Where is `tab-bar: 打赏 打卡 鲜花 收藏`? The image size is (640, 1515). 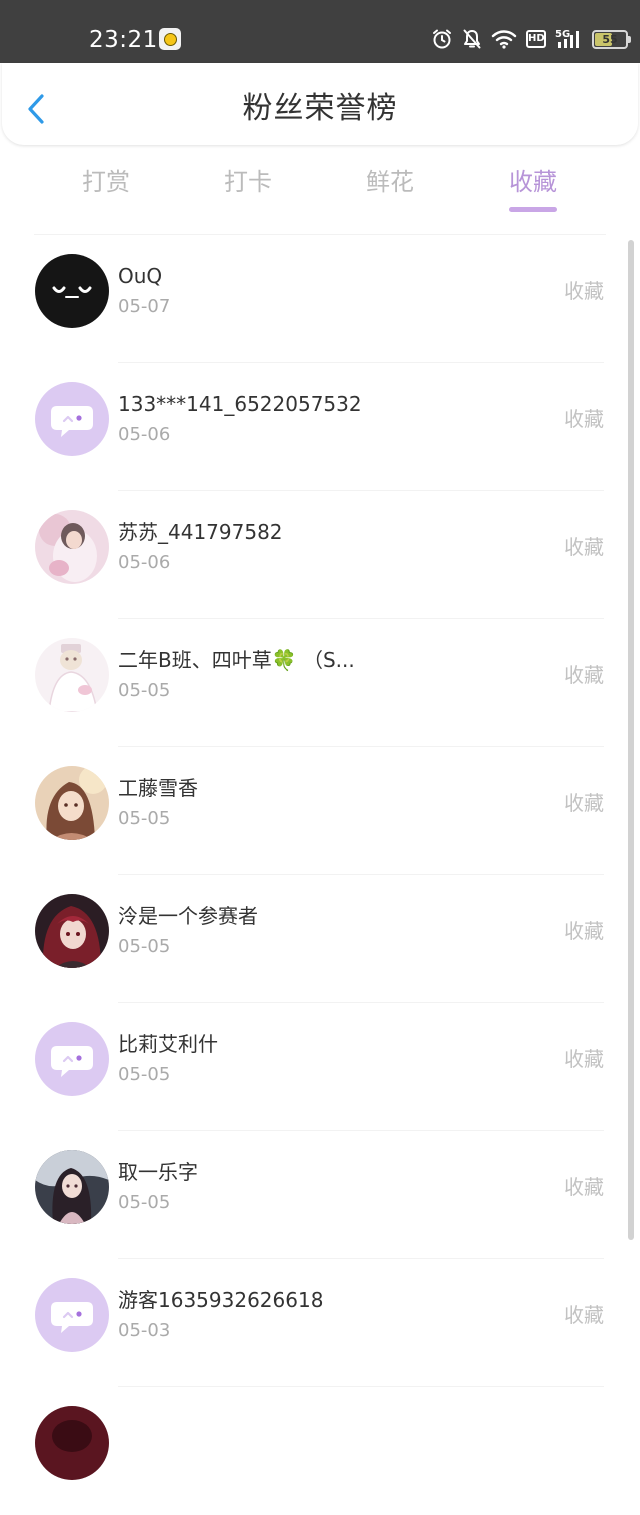
tab-bar: 打赏 打卡 鲜花 收藏 is located at coordinates (320, 190).